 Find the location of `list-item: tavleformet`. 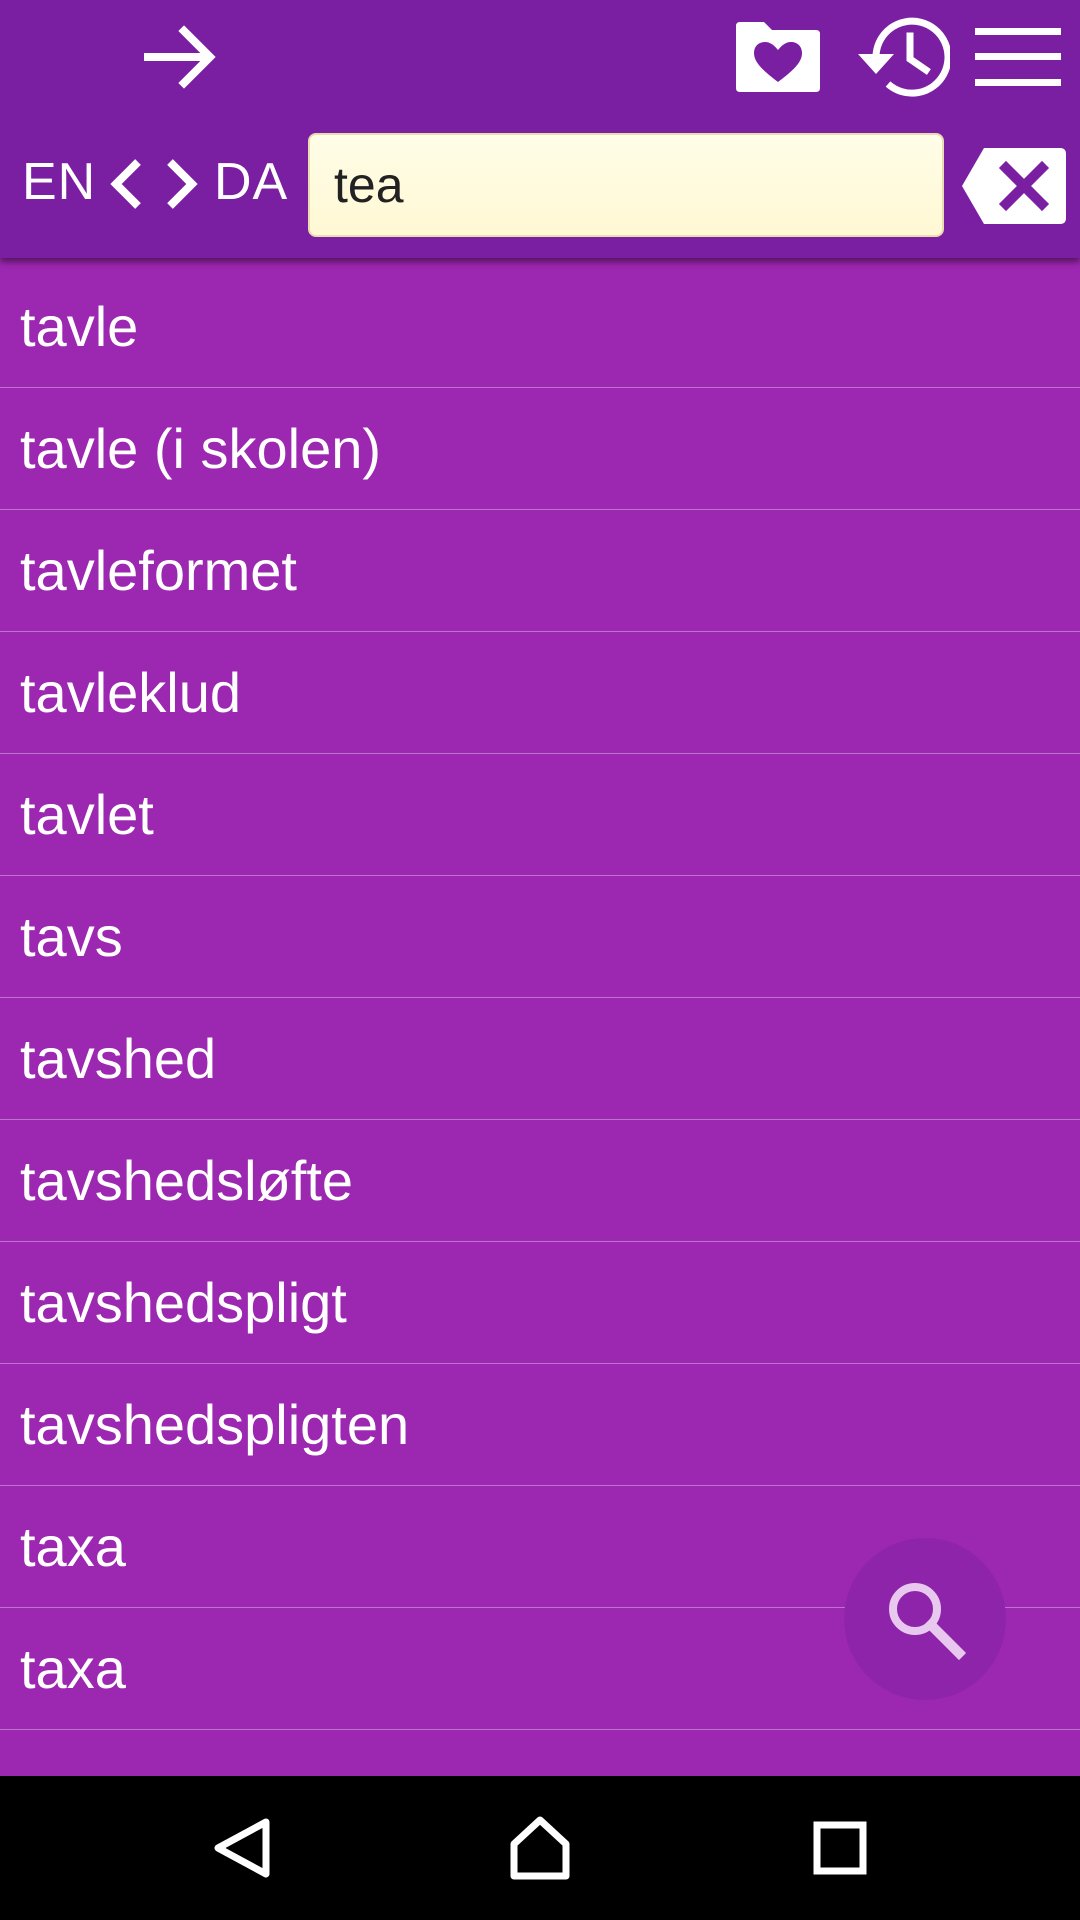

list-item: tavleformet is located at coordinates (540, 571).